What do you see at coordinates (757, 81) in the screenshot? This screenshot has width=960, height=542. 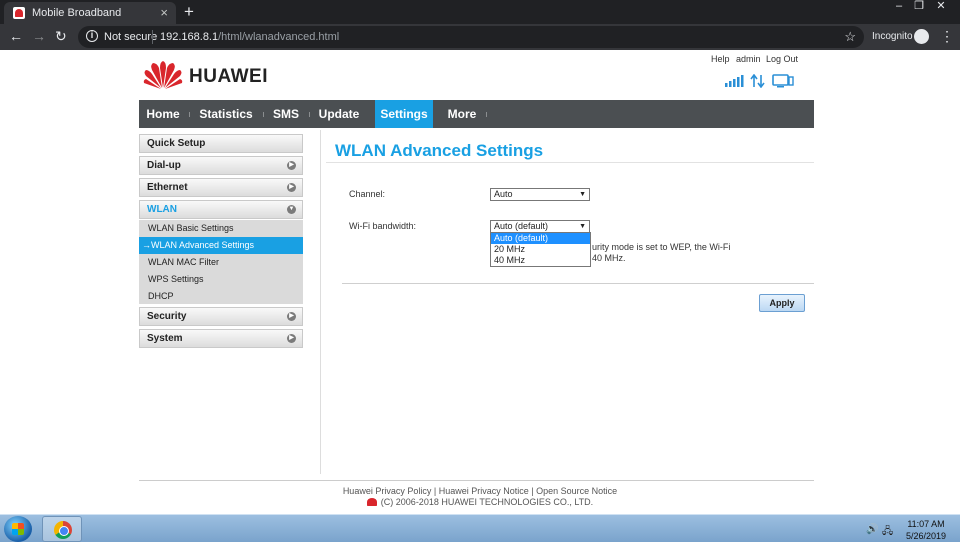 I see `data-transfer-icon` at bounding box center [757, 81].